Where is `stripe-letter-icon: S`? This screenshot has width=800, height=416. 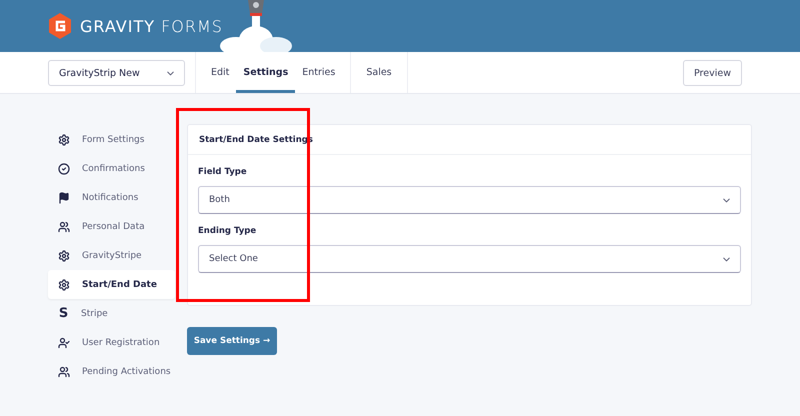 stripe-letter-icon: S is located at coordinates (63, 313).